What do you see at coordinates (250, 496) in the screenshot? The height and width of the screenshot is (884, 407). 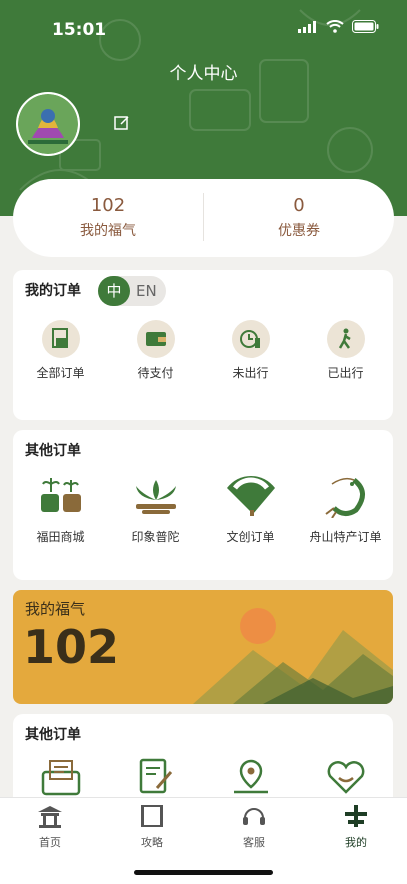 I see `fan-icon` at bounding box center [250, 496].